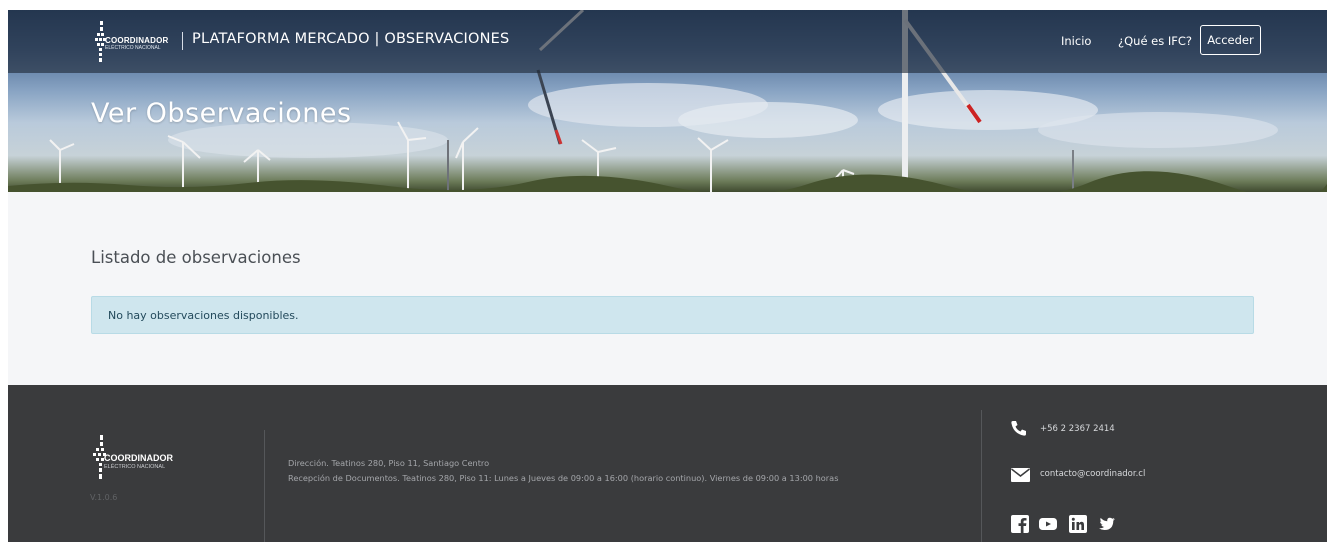  Describe the element at coordinates (350, 39) in the screenshot. I see `platform-title: PLATAFORMA MERCADO | OBSERVACIONES` at that location.